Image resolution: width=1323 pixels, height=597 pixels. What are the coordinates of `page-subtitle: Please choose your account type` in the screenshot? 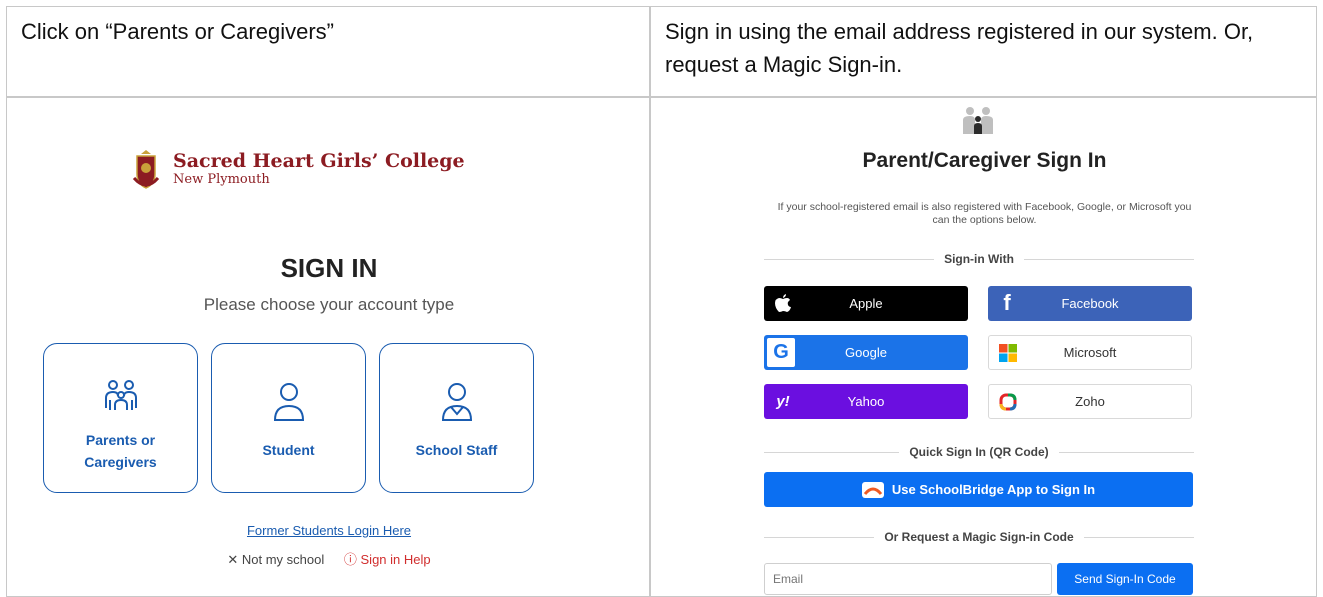 It's located at (329, 304).